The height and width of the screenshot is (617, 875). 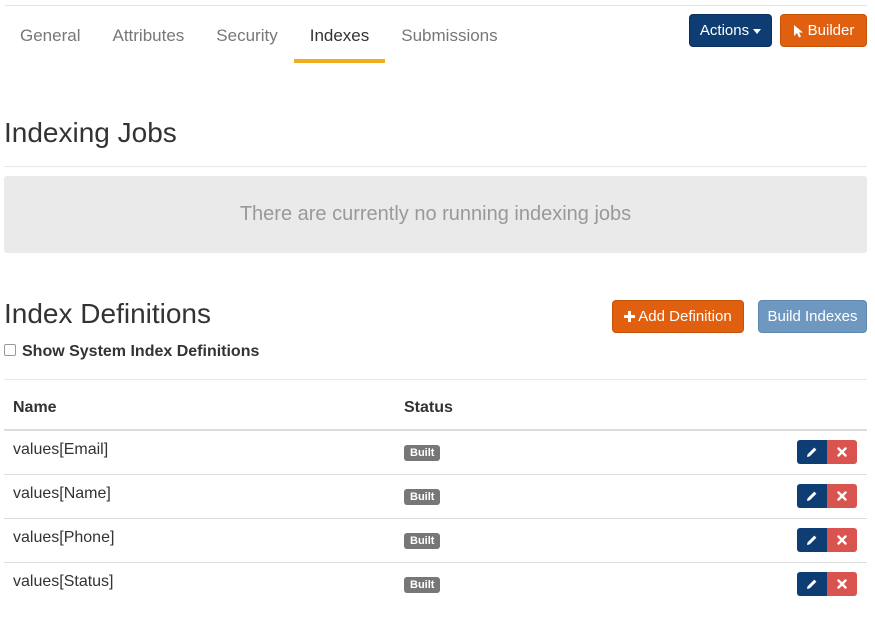 I want to click on column-header-status: Status, so click(x=428, y=408).